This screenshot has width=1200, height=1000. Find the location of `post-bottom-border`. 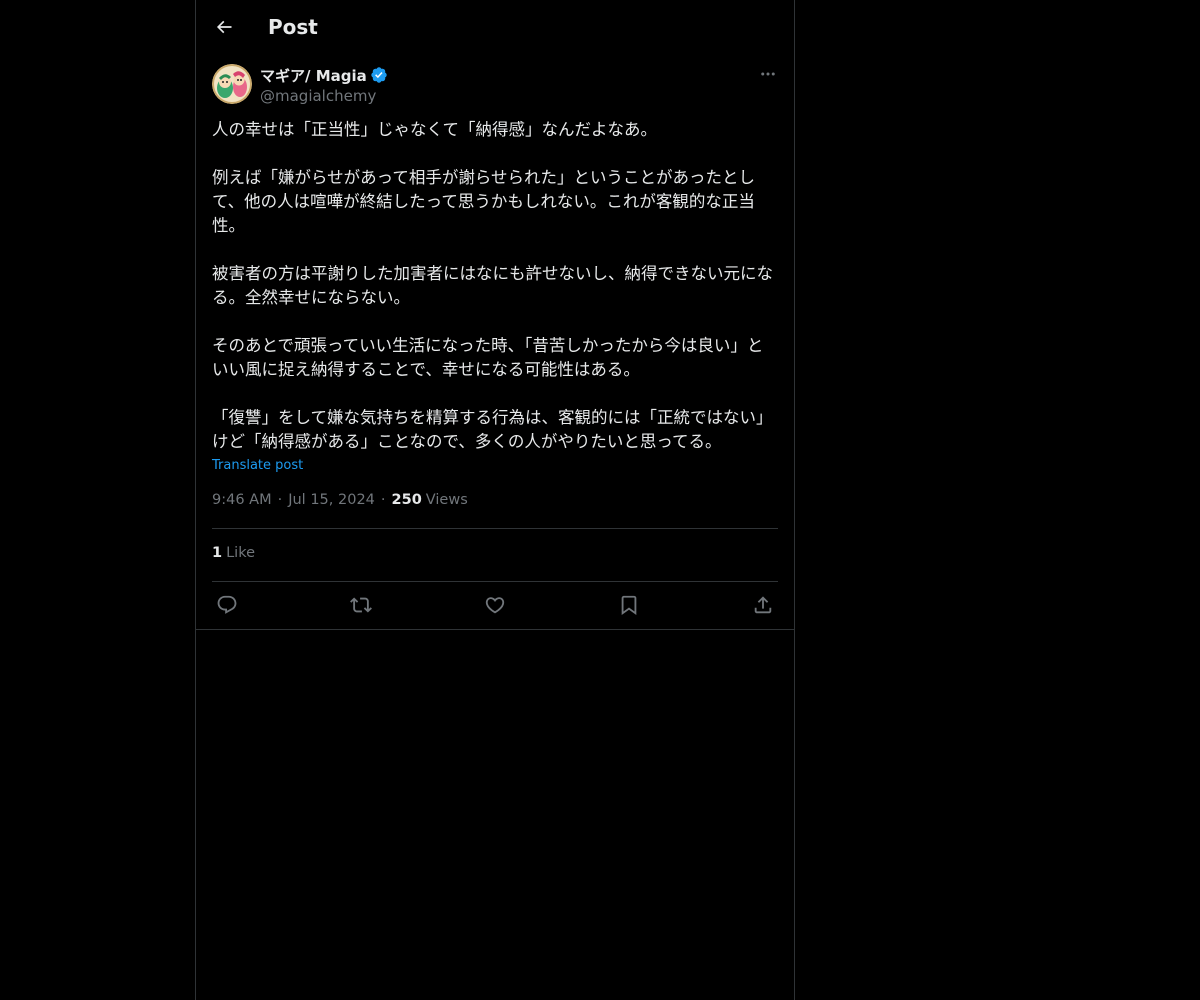

post-bottom-border is located at coordinates (495, 629).